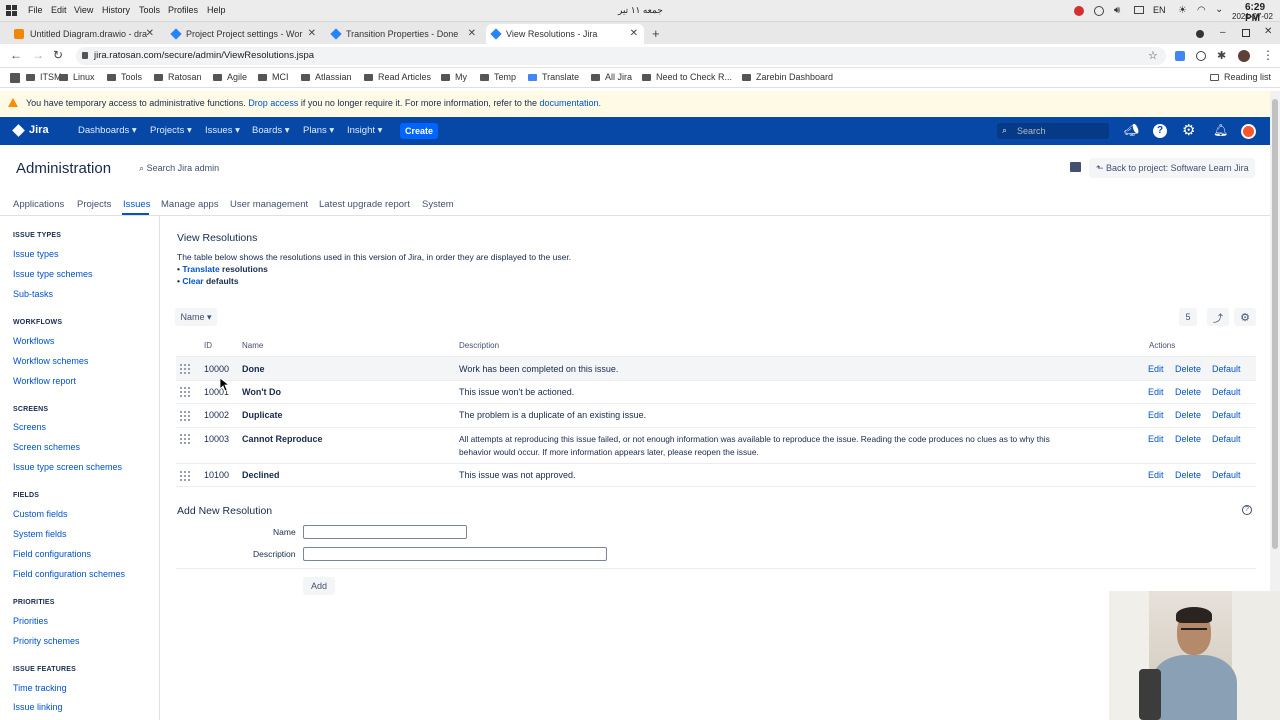 Image resolution: width=1280 pixels, height=720 pixels. I want to click on scrollbar-thumb, so click(1275, 324).